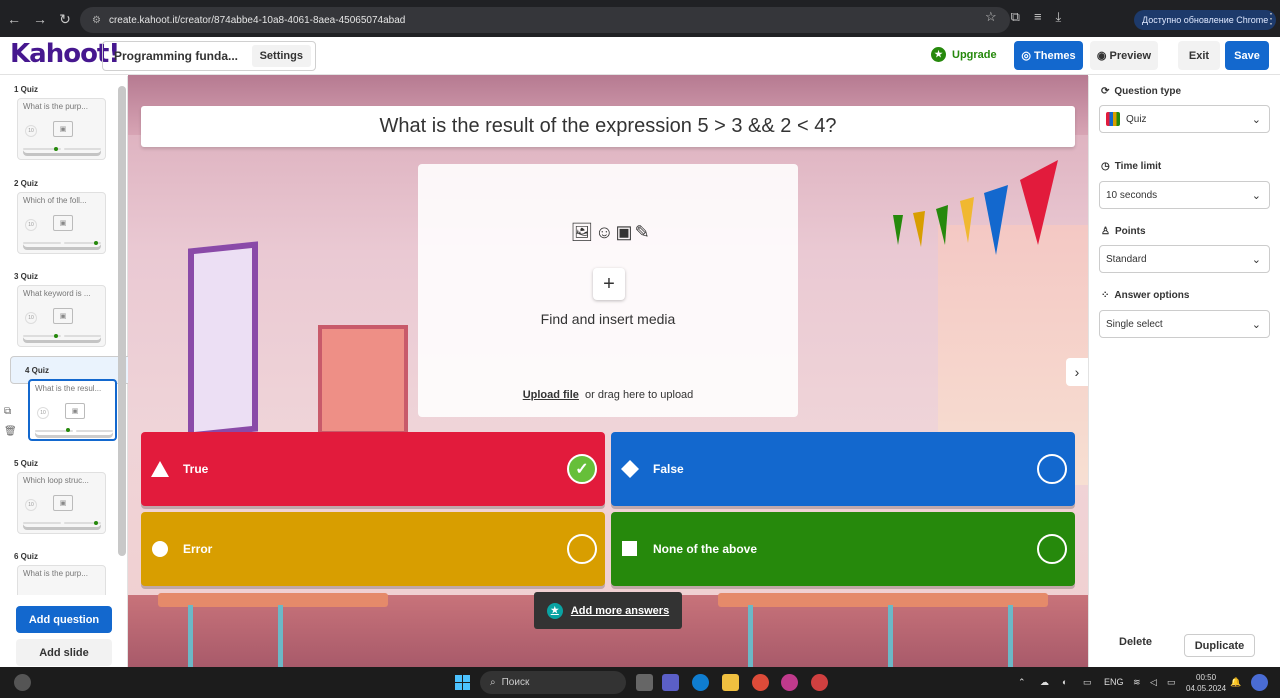 The height and width of the screenshot is (698, 1280). Describe the element at coordinates (1206, 677) in the screenshot. I see `clock-time: 00:50` at that location.